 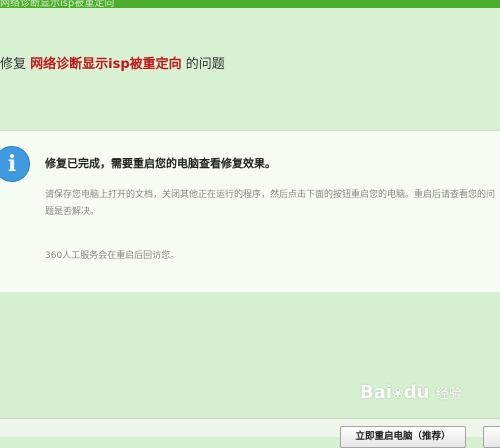 What do you see at coordinates (13, 64) in the screenshot?
I see `page-title-prefix: 修复` at bounding box center [13, 64].